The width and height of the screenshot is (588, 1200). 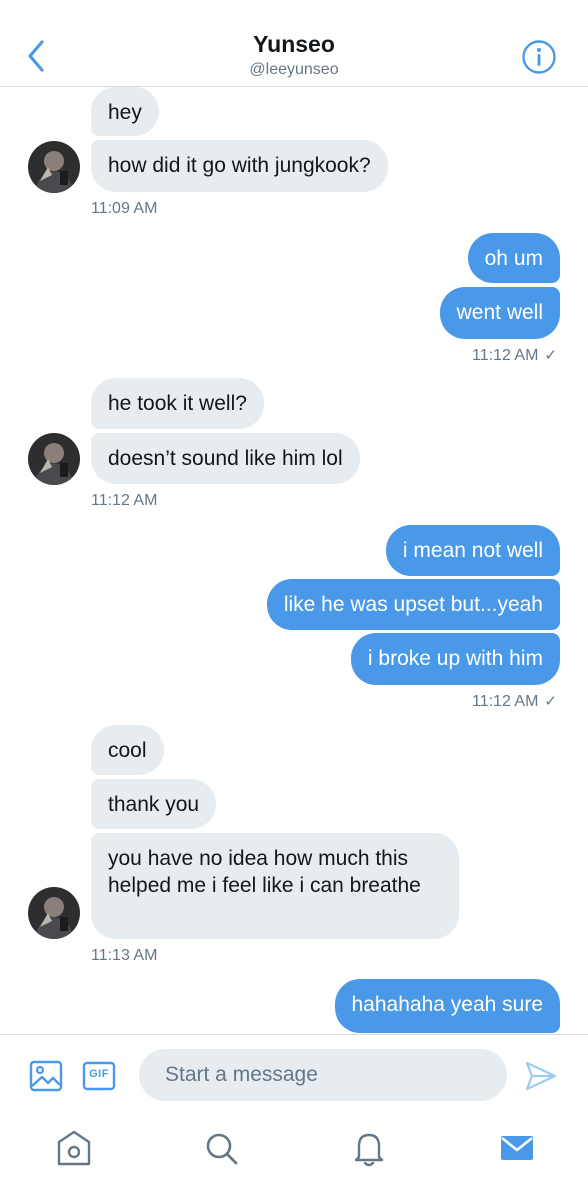 What do you see at coordinates (154, 804) in the screenshot?
I see `message-incoming: thank you` at bounding box center [154, 804].